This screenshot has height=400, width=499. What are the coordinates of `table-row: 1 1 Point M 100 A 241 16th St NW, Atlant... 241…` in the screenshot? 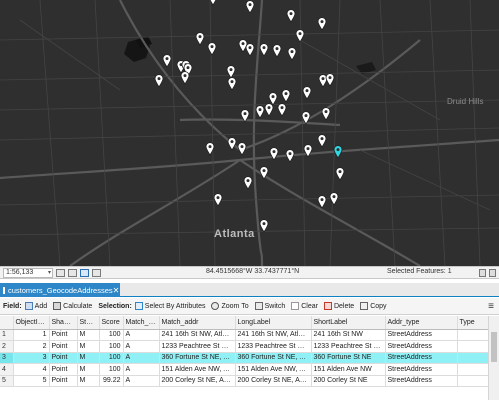 It's located at (248, 335).